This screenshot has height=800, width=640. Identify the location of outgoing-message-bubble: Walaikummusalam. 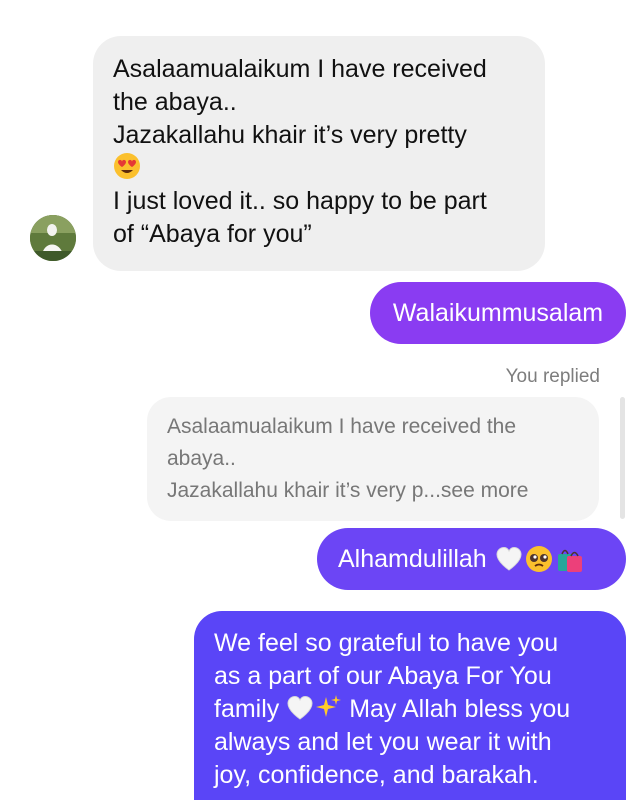
(498, 313).